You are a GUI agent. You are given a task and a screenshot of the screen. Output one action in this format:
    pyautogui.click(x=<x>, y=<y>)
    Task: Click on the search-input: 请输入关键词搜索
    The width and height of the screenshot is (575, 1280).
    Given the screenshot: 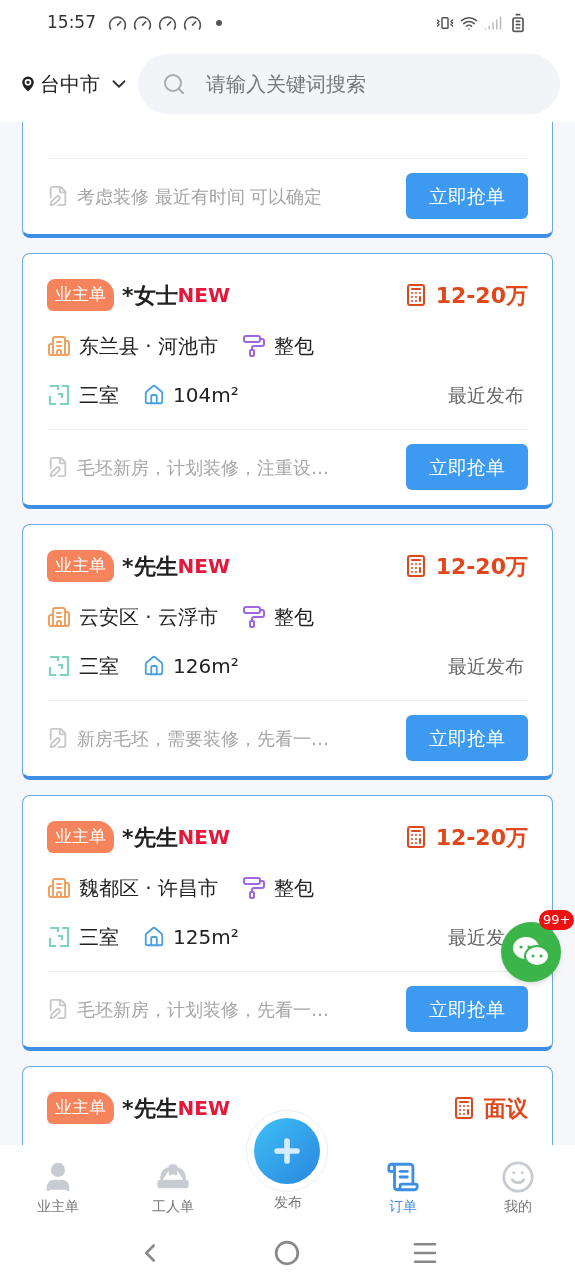 What is the action you would take?
    pyautogui.click(x=371, y=84)
    